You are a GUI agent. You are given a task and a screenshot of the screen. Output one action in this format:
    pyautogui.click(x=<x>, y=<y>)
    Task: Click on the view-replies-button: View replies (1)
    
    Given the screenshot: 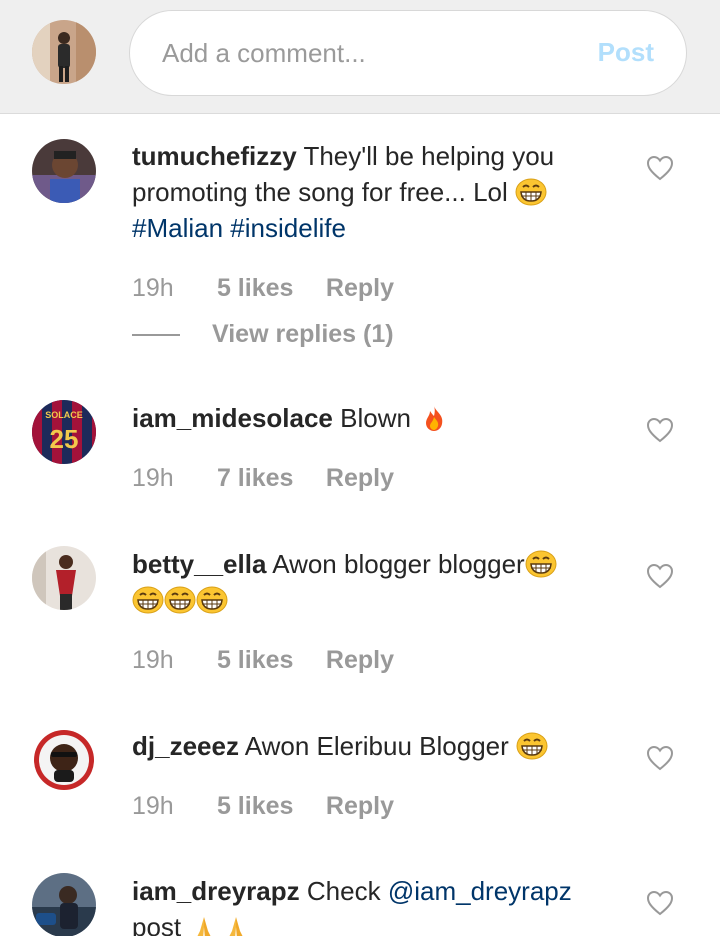 What is the action you would take?
    pyautogui.click(x=263, y=336)
    